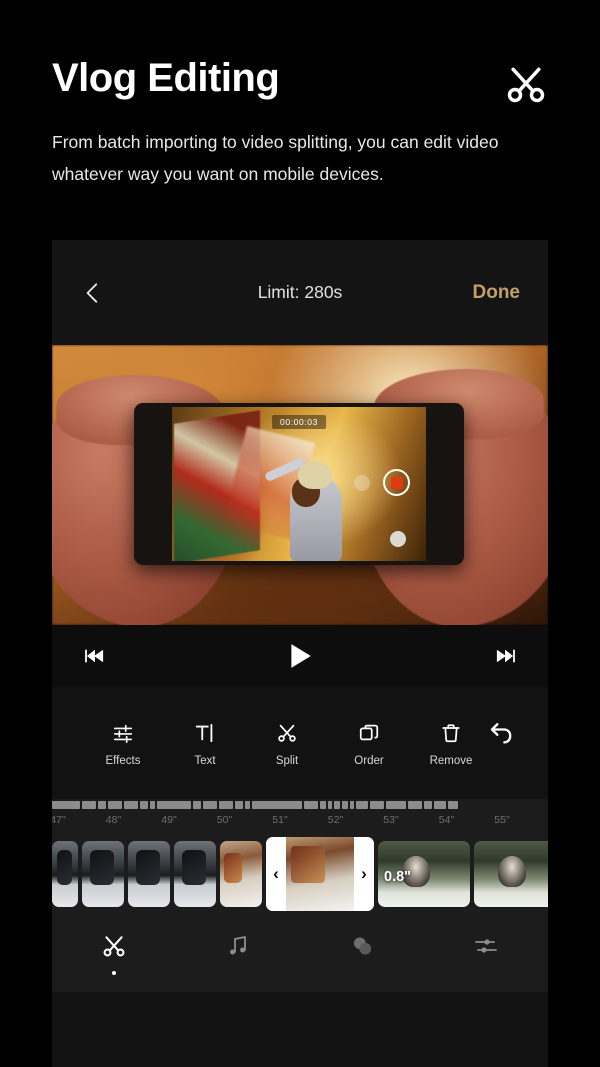 This screenshot has width=600, height=1067. I want to click on ruler-tick: 50", so click(224, 820).